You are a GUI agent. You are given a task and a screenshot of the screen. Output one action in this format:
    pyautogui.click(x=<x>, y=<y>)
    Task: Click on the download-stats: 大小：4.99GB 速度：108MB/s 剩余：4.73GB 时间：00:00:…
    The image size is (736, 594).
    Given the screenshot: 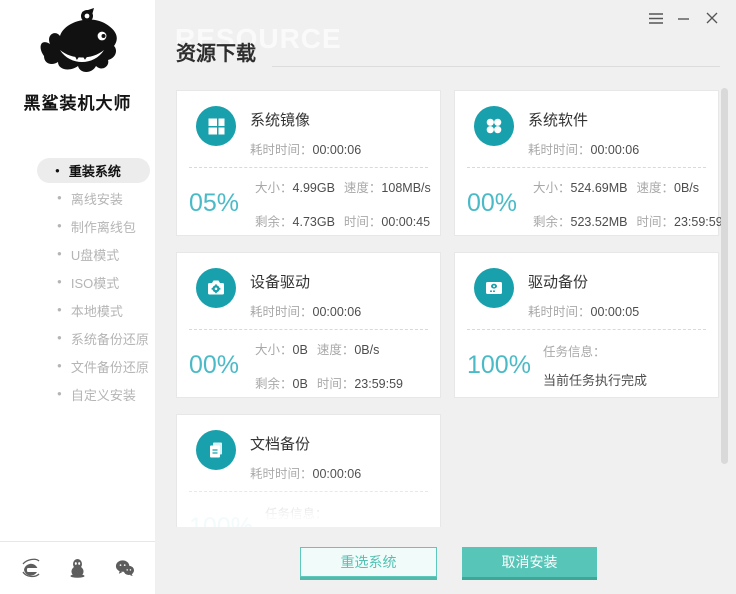 What is the action you would take?
    pyautogui.click(x=343, y=203)
    